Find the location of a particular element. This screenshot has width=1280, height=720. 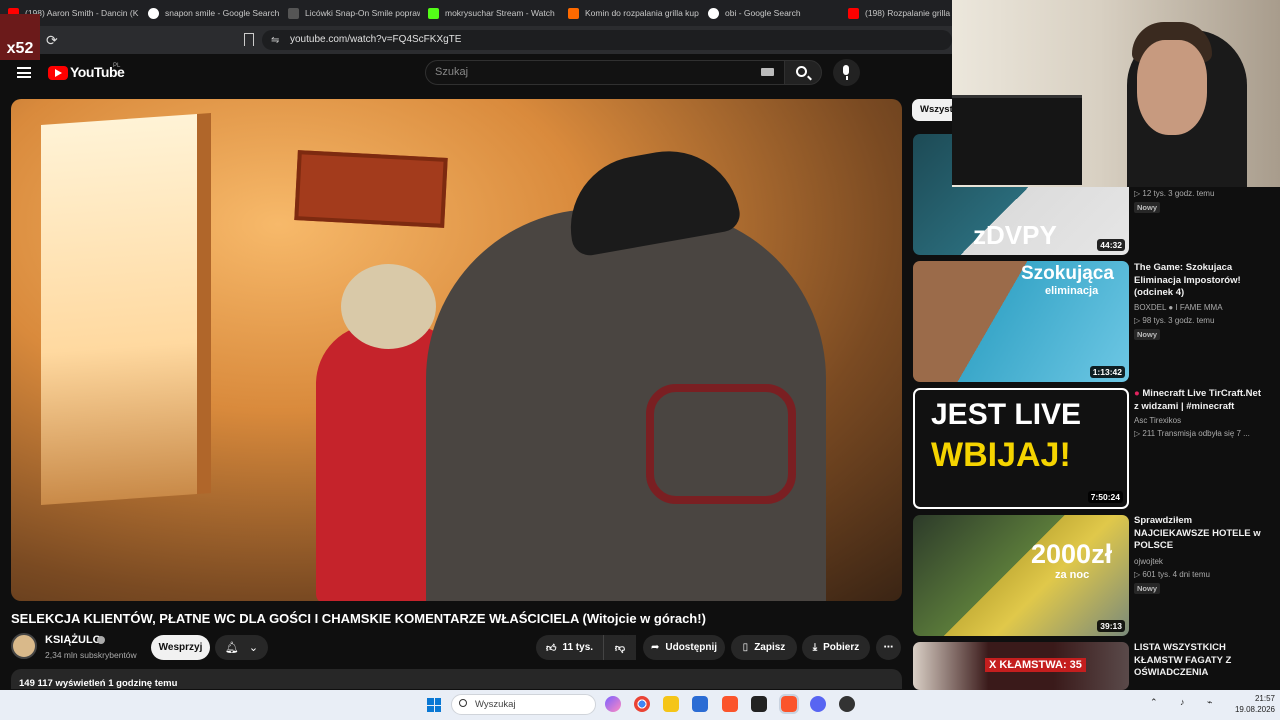

url-text: youtube.com/watch?v=FQ4ScFKXgTE is located at coordinates (375, 39).